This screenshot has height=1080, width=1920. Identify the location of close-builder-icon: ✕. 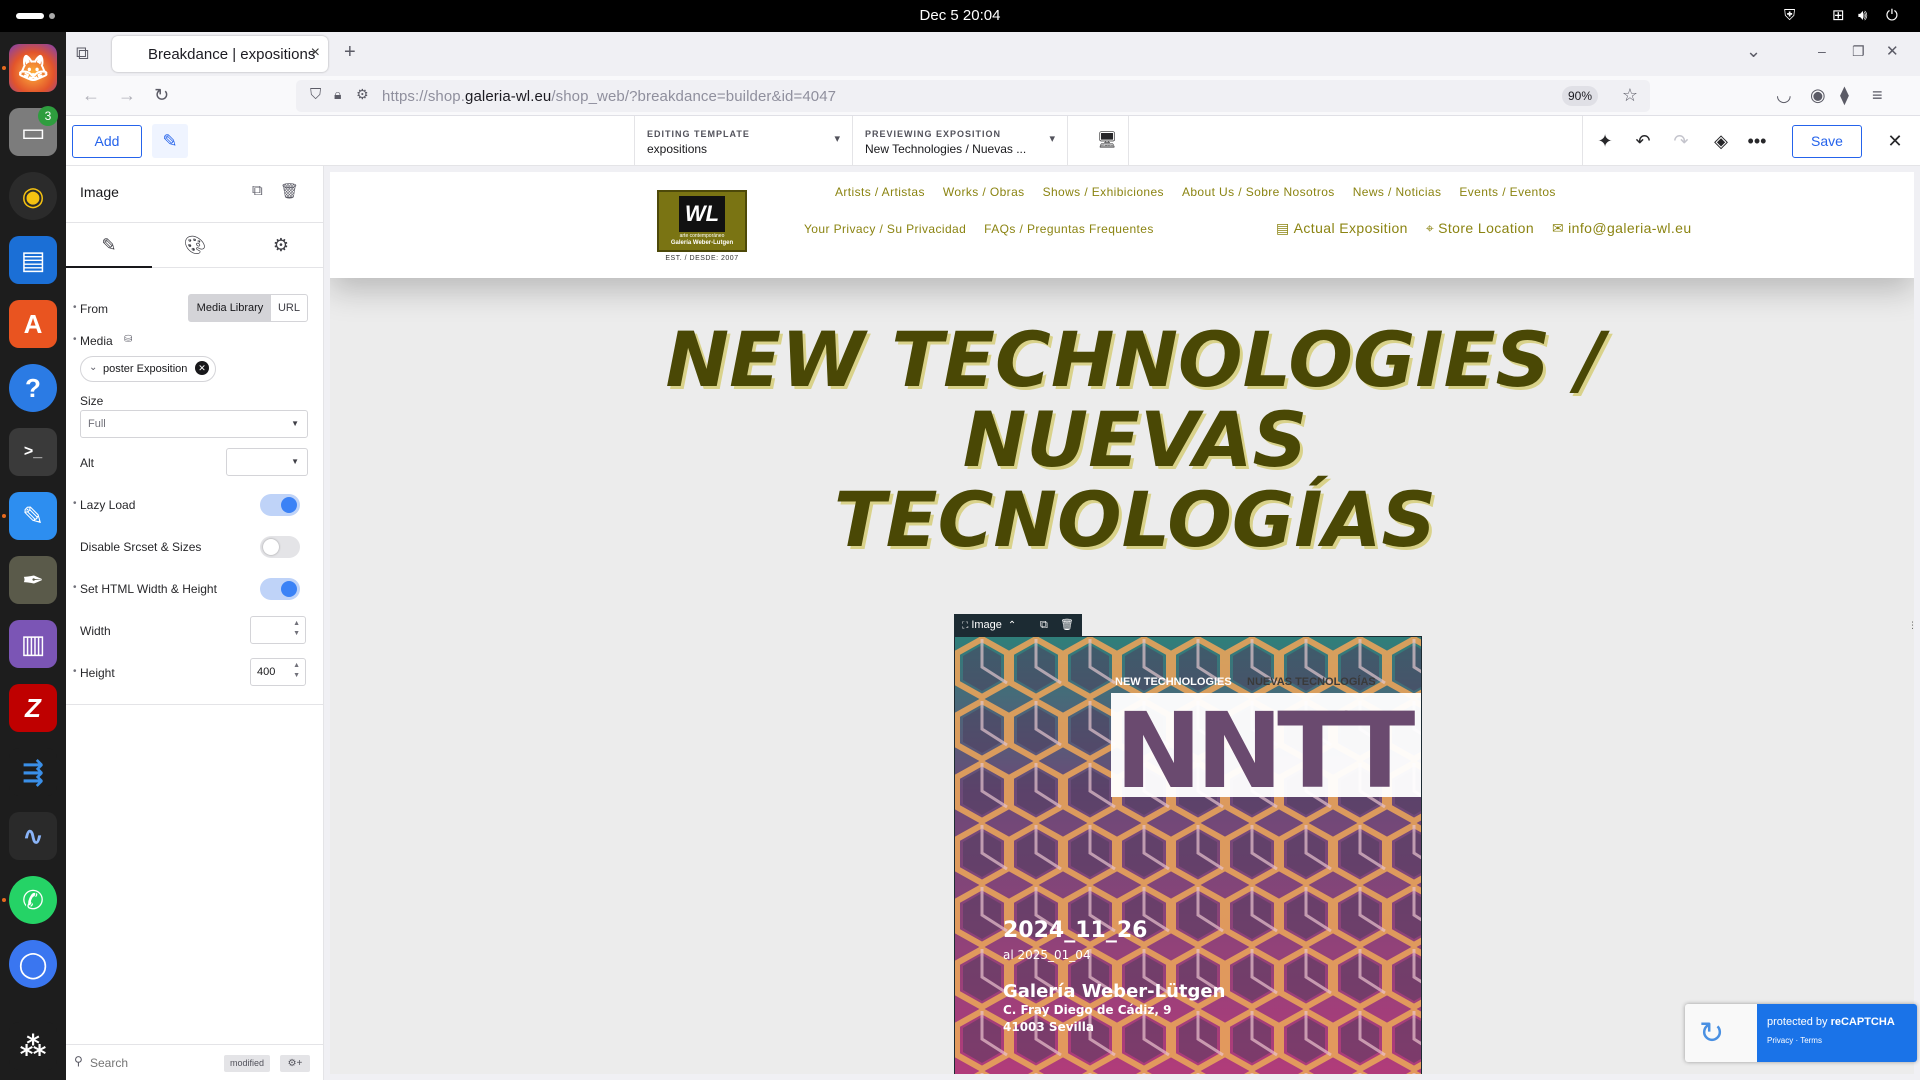
(1895, 141).